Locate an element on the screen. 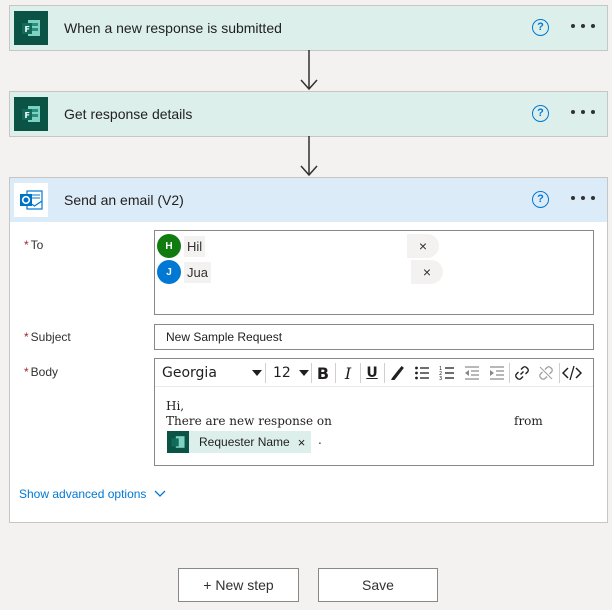 Image resolution: width=612 pixels, height=610 pixels. step-title: Send an email (V2) is located at coordinates (124, 200).